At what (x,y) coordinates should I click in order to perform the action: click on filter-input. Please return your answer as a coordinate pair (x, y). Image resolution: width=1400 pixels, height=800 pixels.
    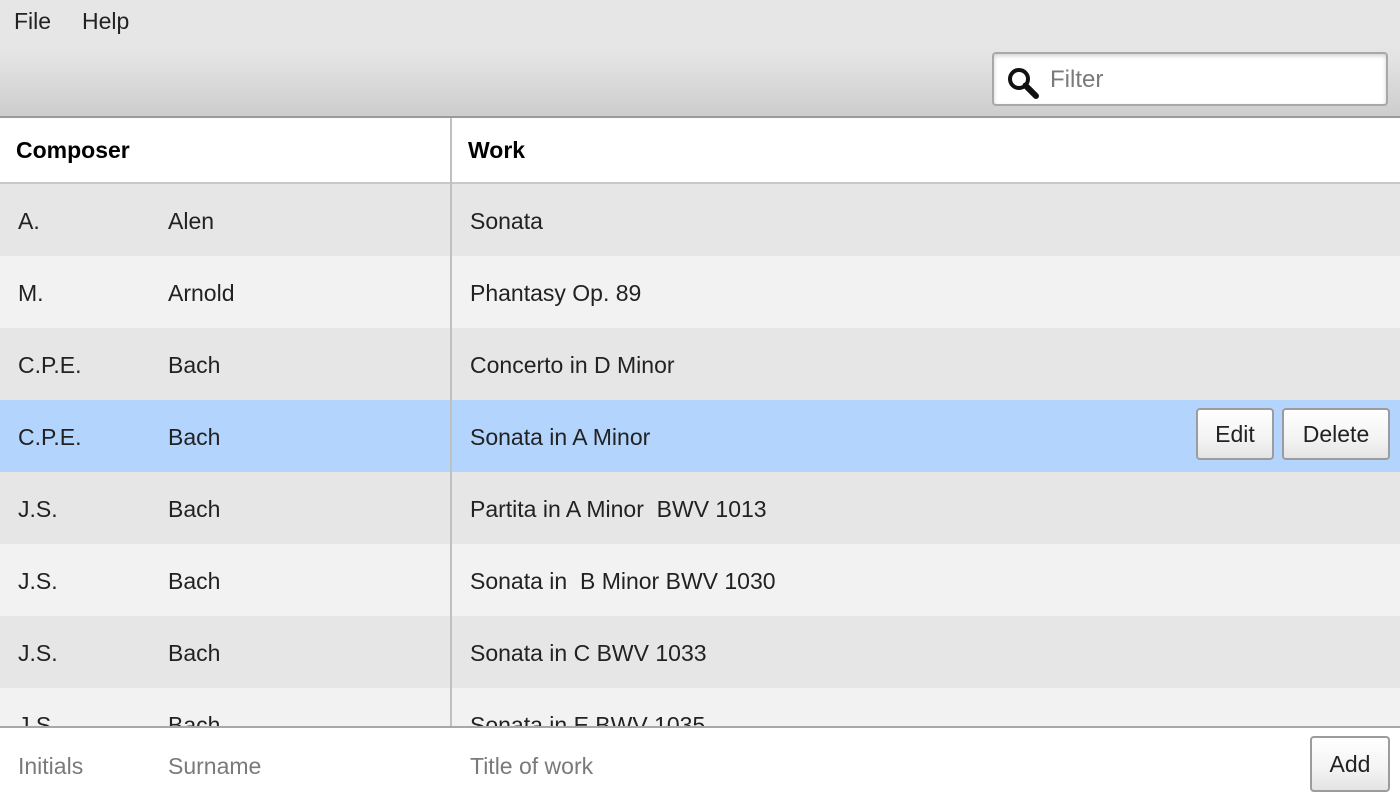
    Looking at the image, I should click on (1215, 80).